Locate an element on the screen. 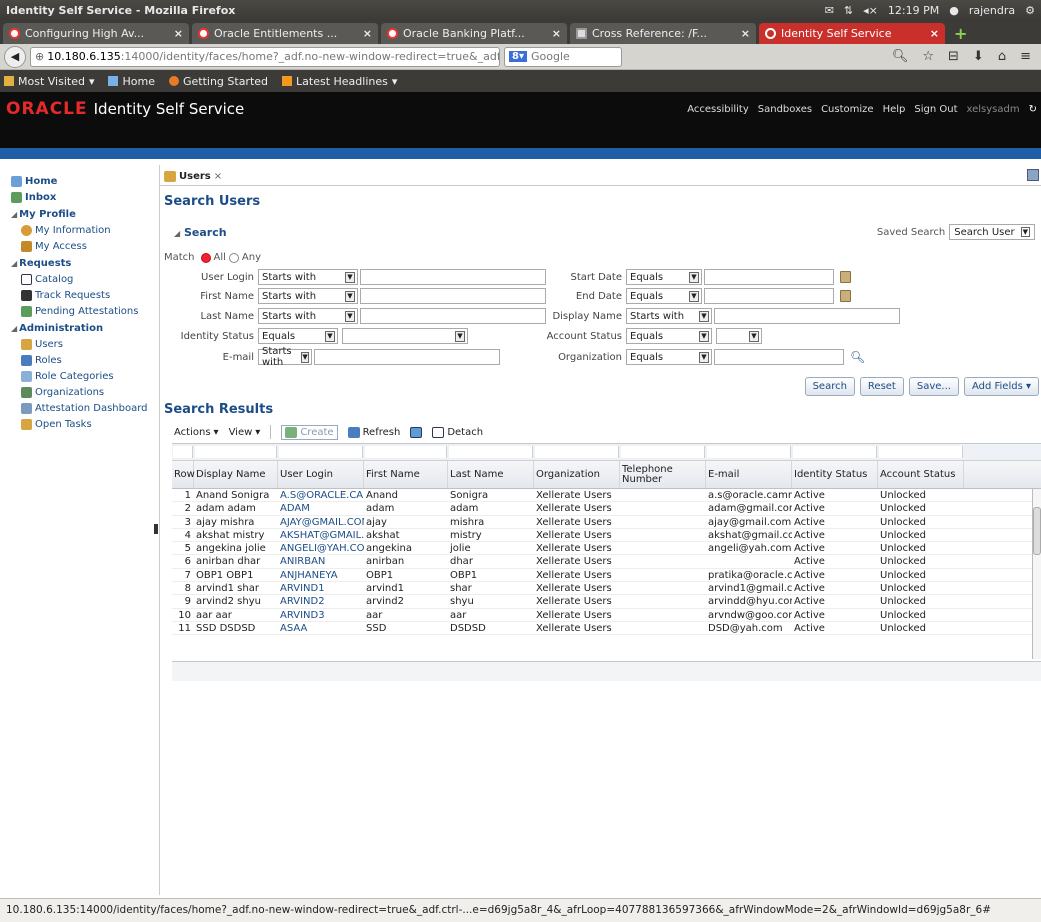  browser-tab: Cross Reference: /F... × is located at coordinates (663, 33).